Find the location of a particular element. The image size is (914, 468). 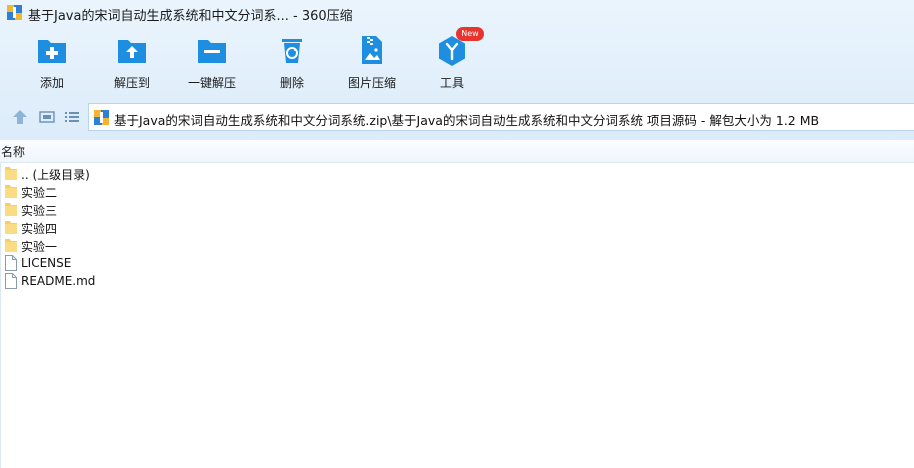

add-label: 添加 is located at coordinates (51, 83).